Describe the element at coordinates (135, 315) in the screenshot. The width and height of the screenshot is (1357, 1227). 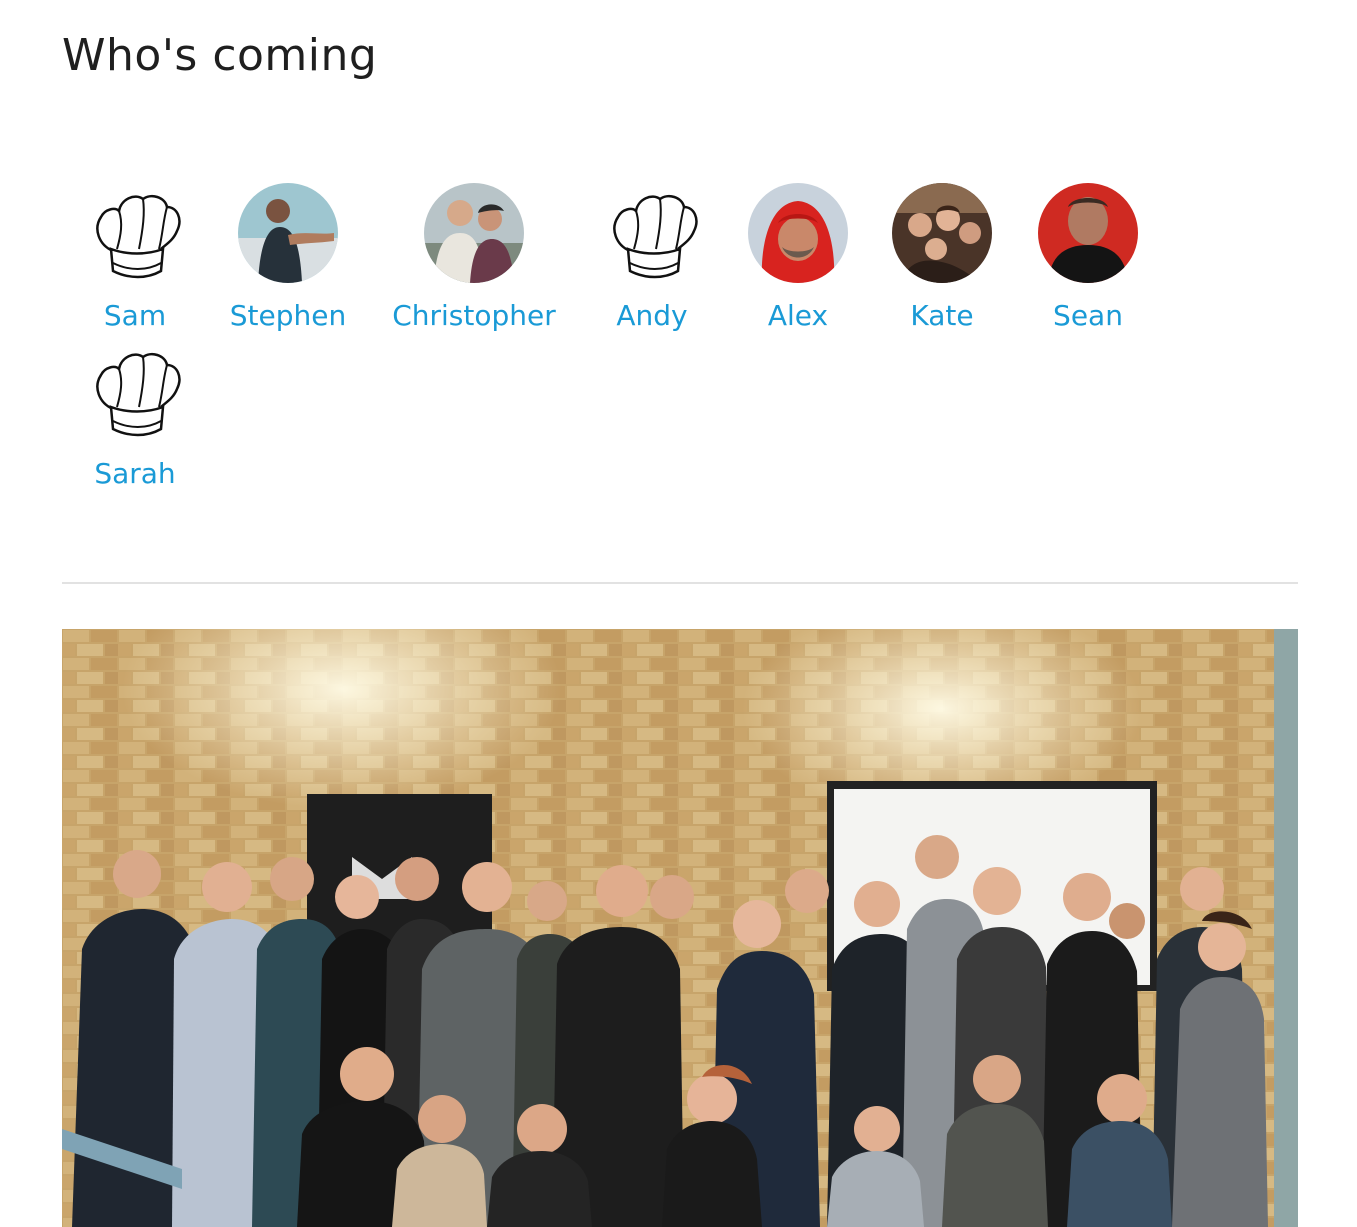
I see `attendee-name: Sam` at that location.